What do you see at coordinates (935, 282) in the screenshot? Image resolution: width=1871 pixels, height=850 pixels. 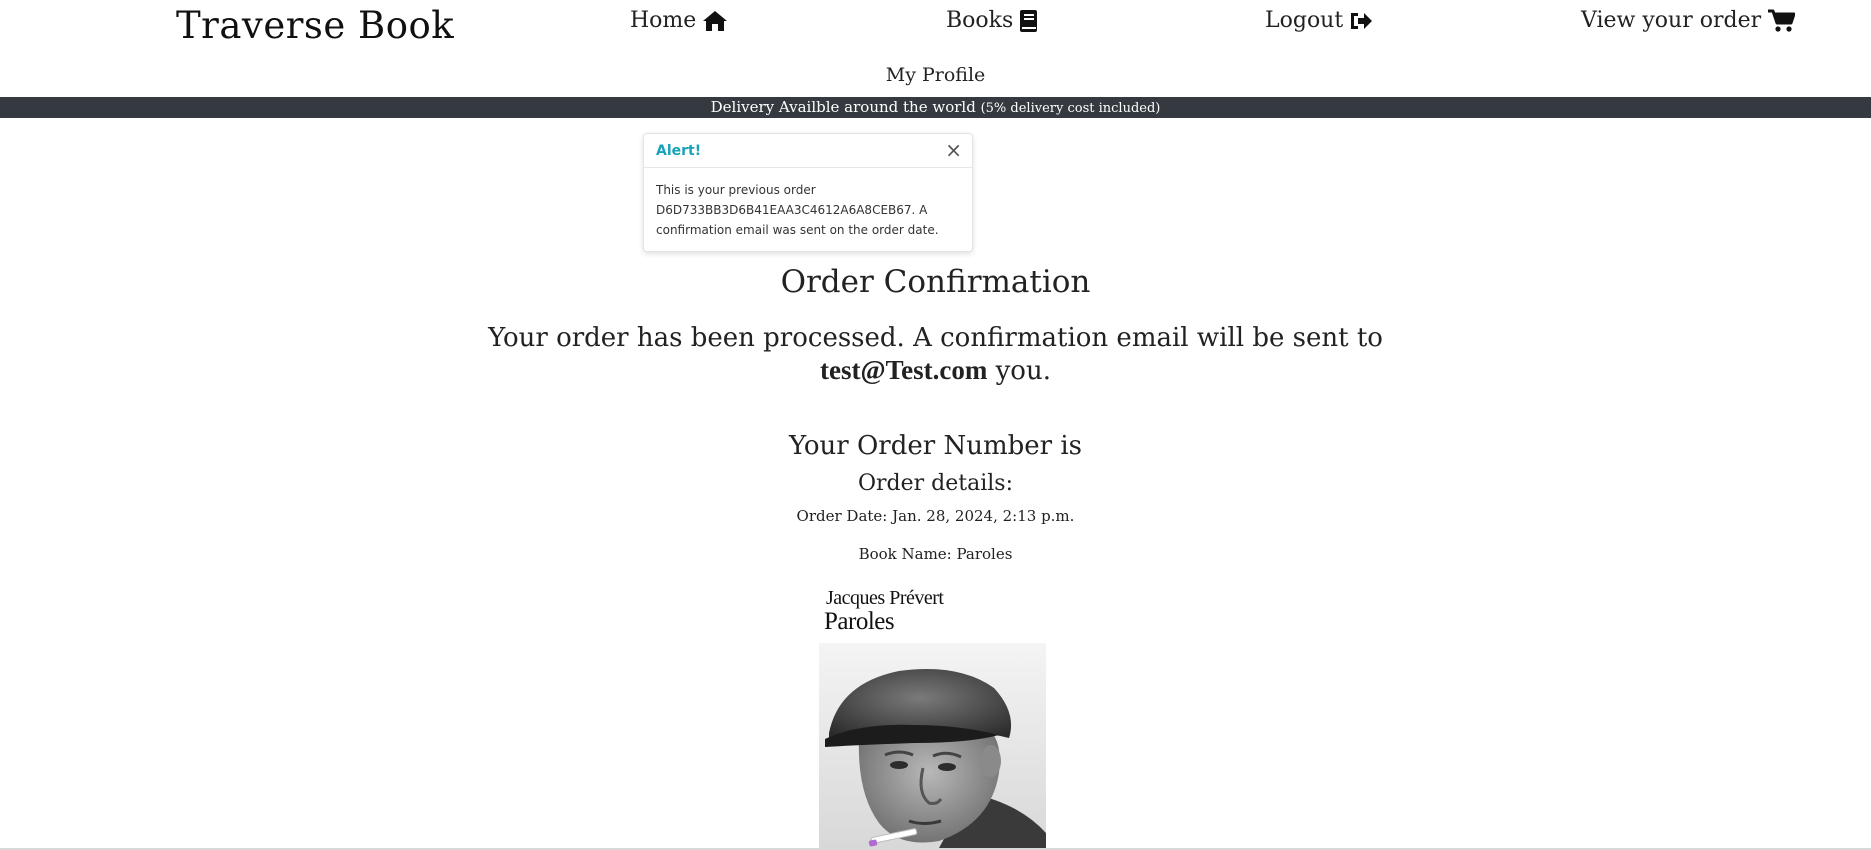 I see `page-title: Order Confirmation` at bounding box center [935, 282].